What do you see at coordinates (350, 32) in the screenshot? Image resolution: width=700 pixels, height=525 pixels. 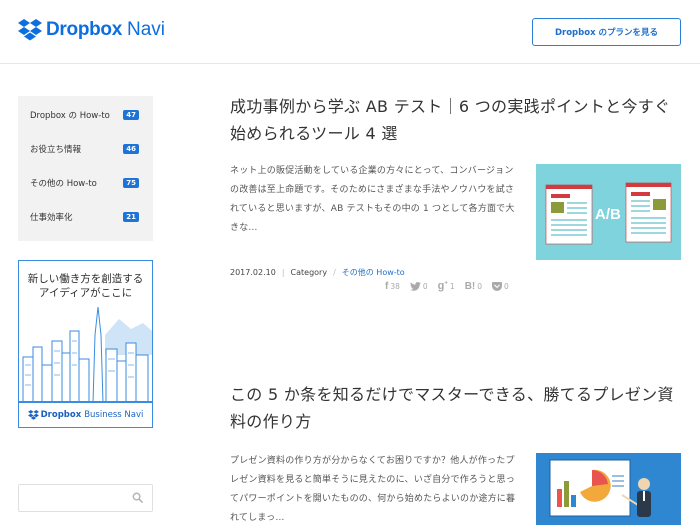 I see `site-header: Dropbox Navi Dropbox のプランを見る` at bounding box center [350, 32].